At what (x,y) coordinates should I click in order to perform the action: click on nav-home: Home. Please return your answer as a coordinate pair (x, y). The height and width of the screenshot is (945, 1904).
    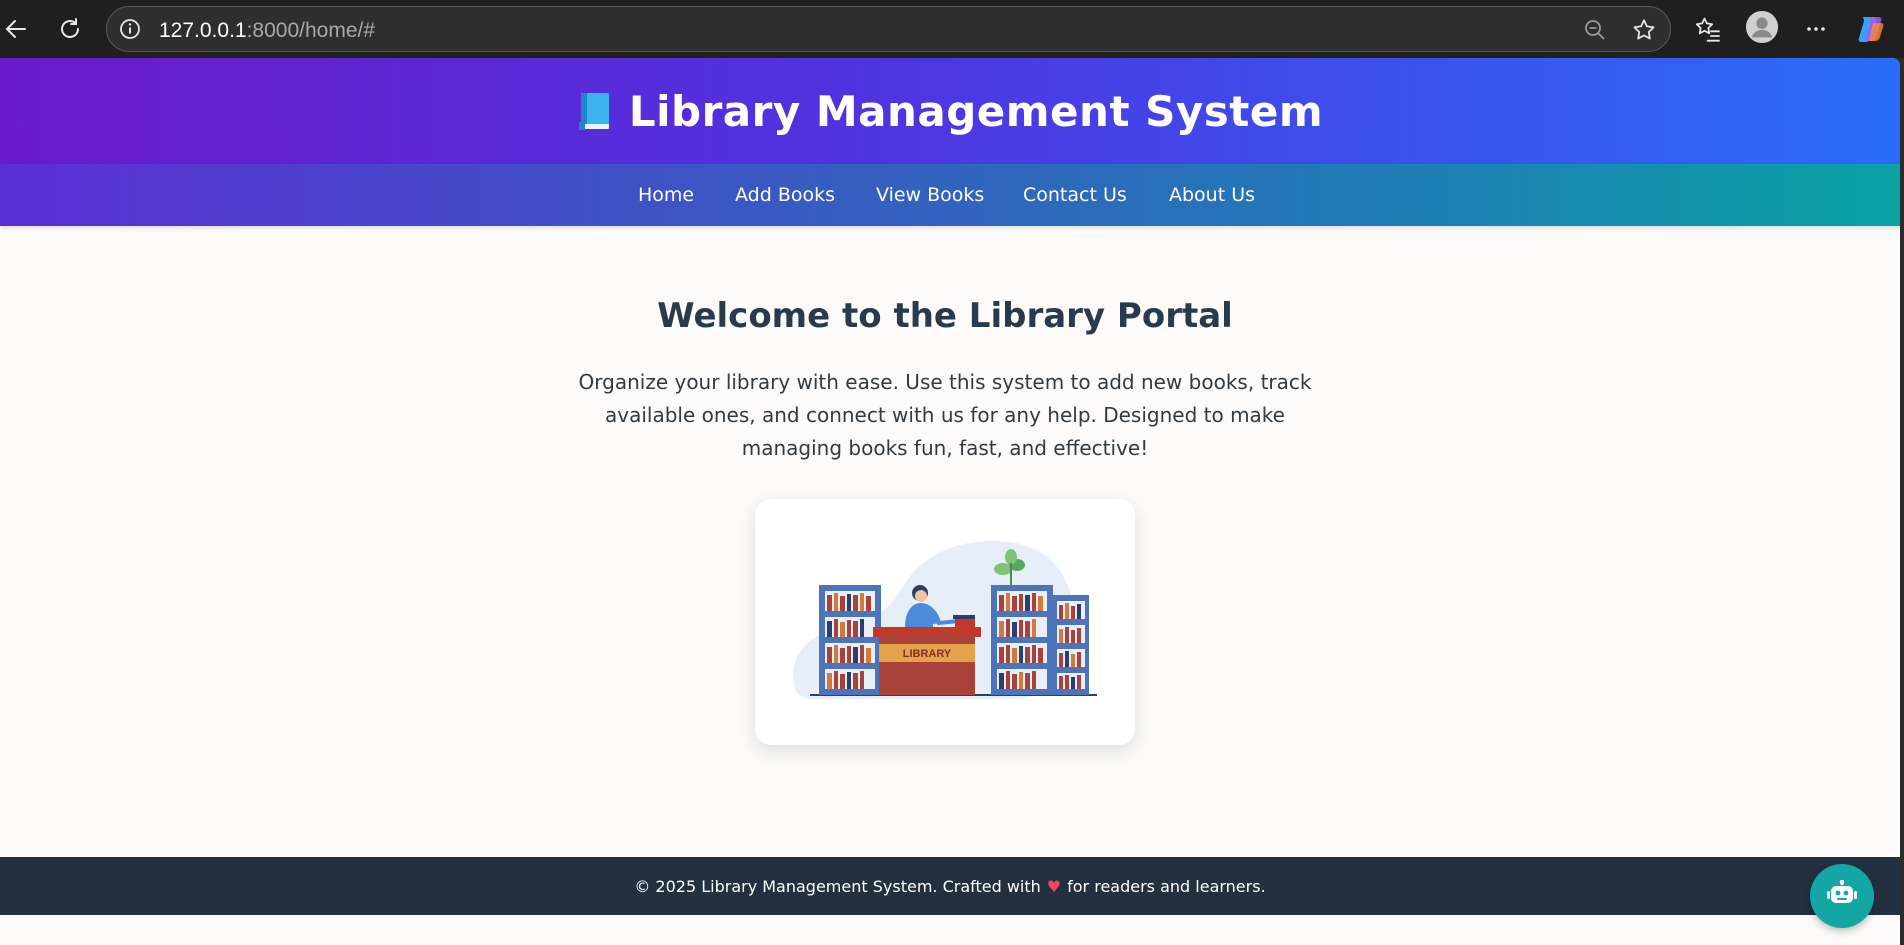
    Looking at the image, I should click on (666, 195).